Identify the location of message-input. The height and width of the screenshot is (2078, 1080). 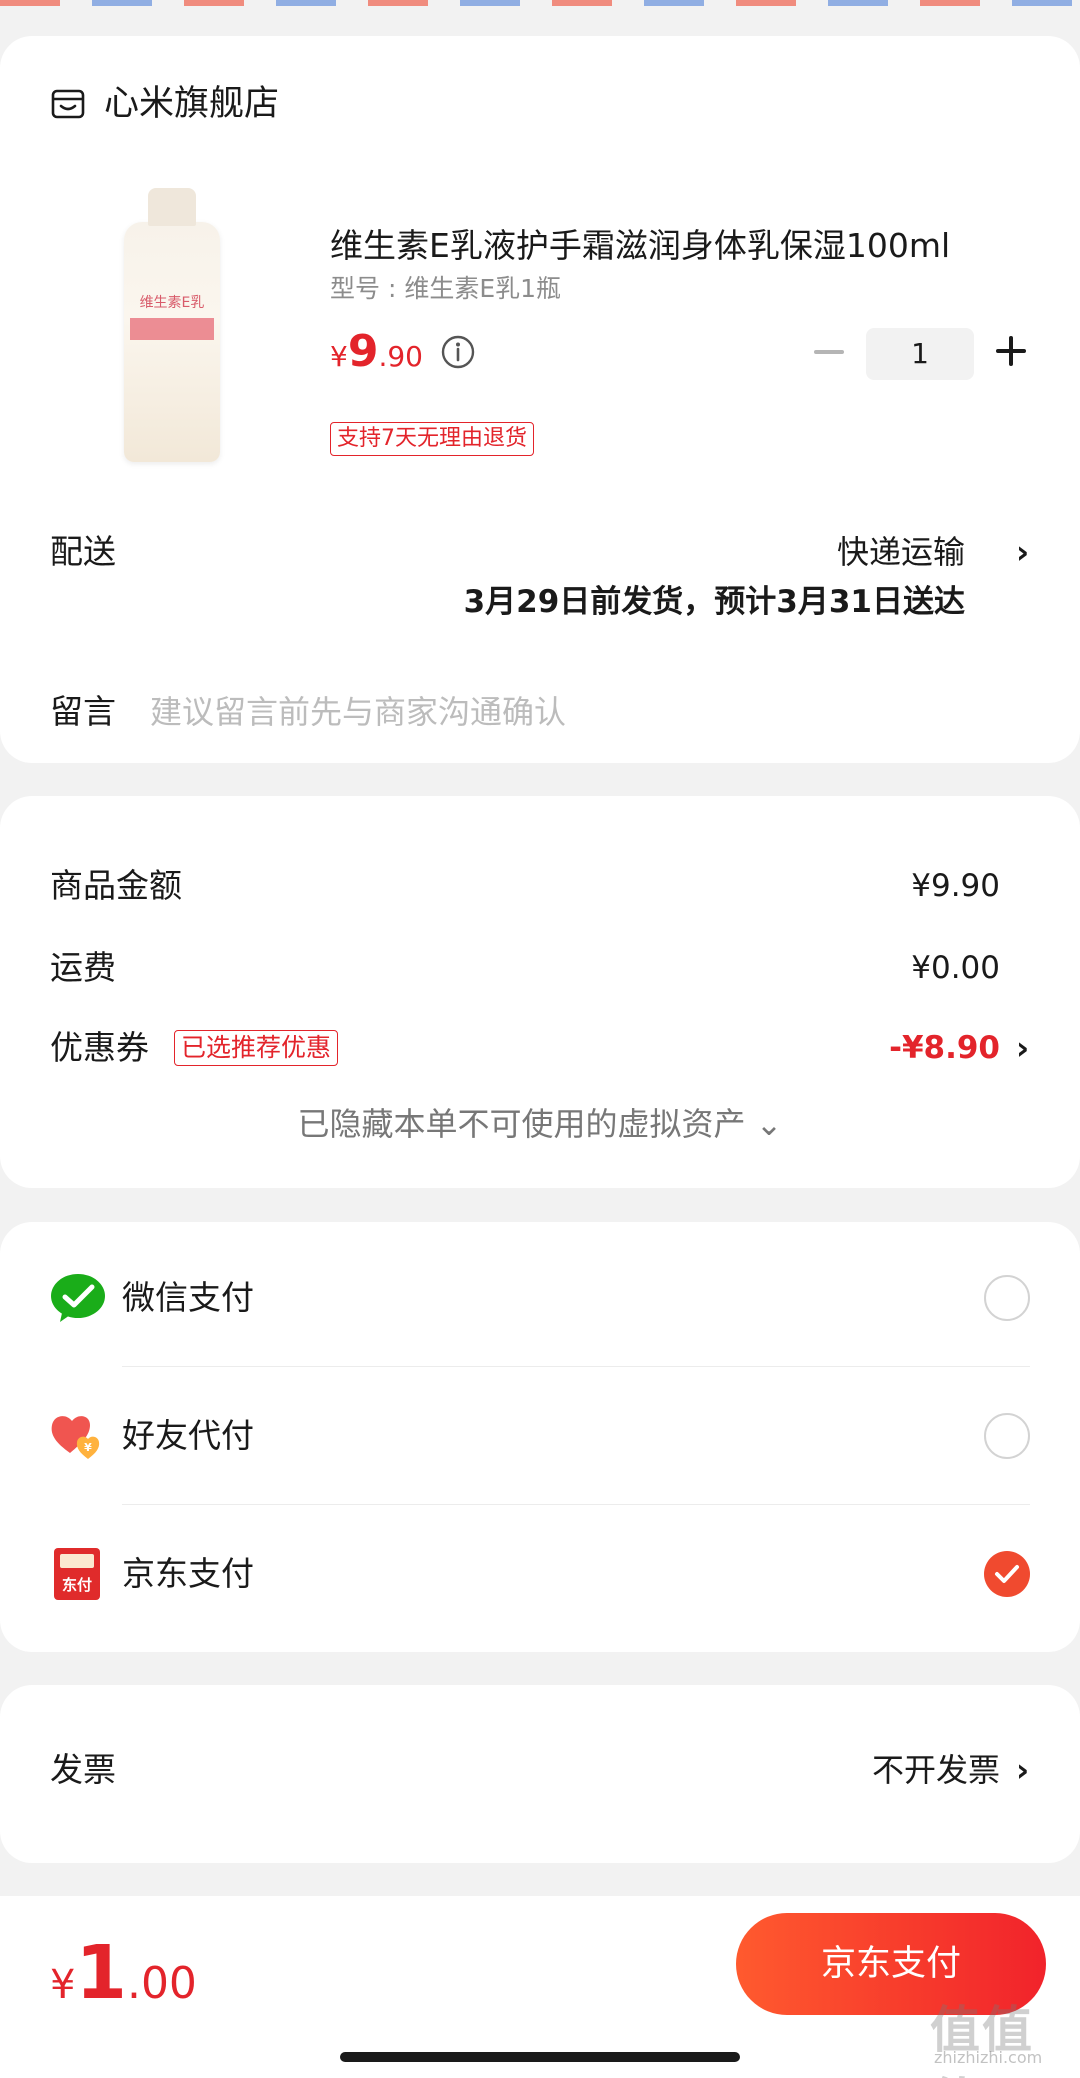
(580, 712).